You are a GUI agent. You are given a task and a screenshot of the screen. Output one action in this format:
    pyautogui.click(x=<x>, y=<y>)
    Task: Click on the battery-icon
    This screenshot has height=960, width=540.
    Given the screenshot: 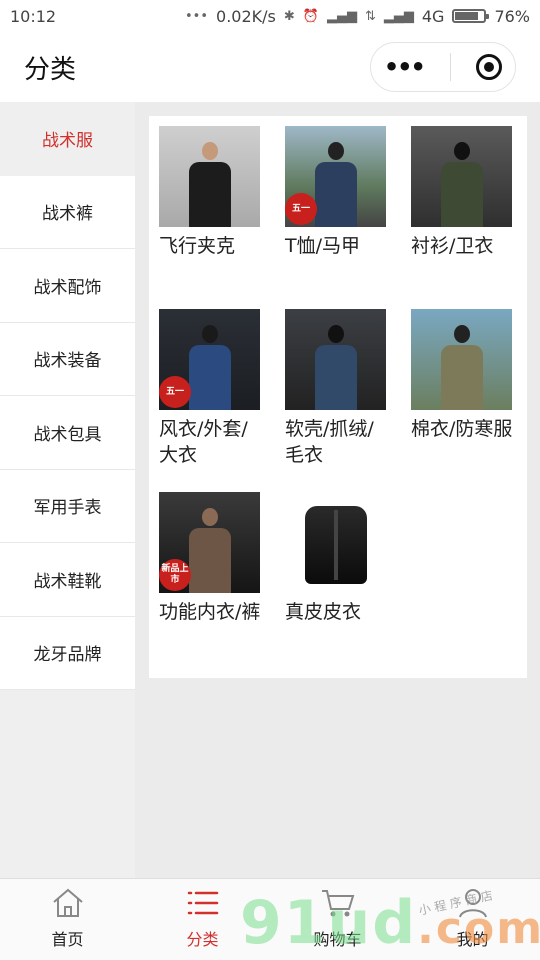 What is the action you would take?
    pyautogui.click(x=471, y=16)
    